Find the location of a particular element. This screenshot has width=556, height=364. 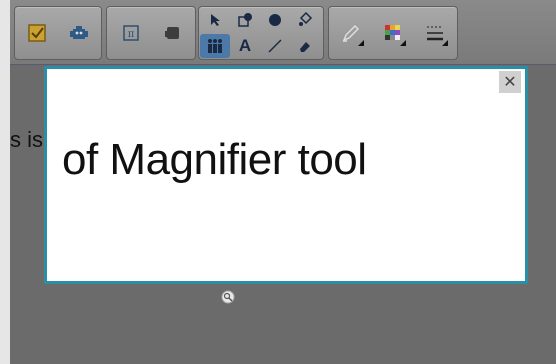

close-icon: ✕ is located at coordinates (510, 82).